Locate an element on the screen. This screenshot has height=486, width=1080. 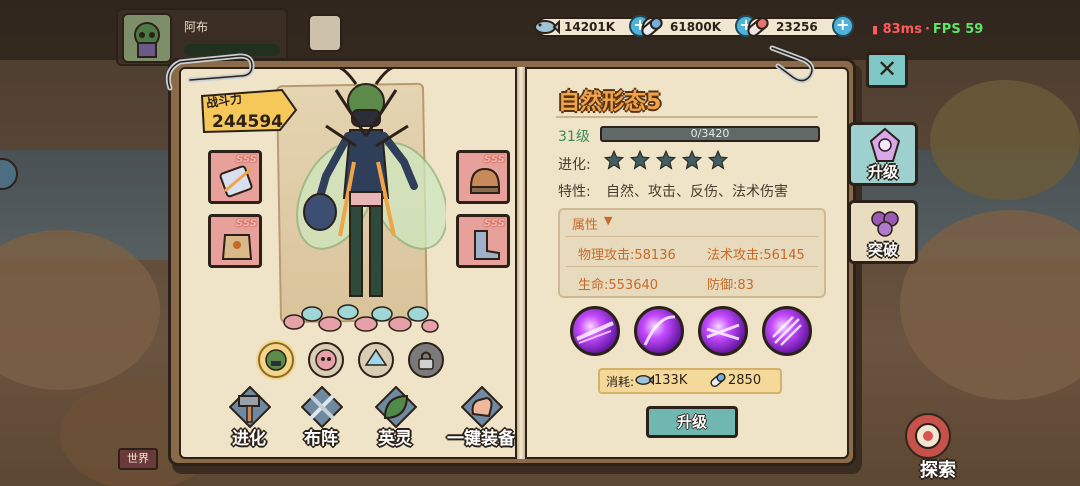
ping-value: 83ms is located at coordinates (902, 29).